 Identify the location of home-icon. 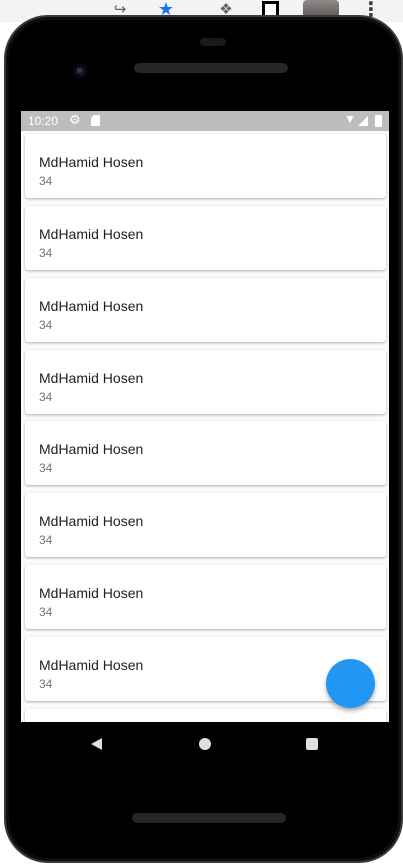
(205, 744).